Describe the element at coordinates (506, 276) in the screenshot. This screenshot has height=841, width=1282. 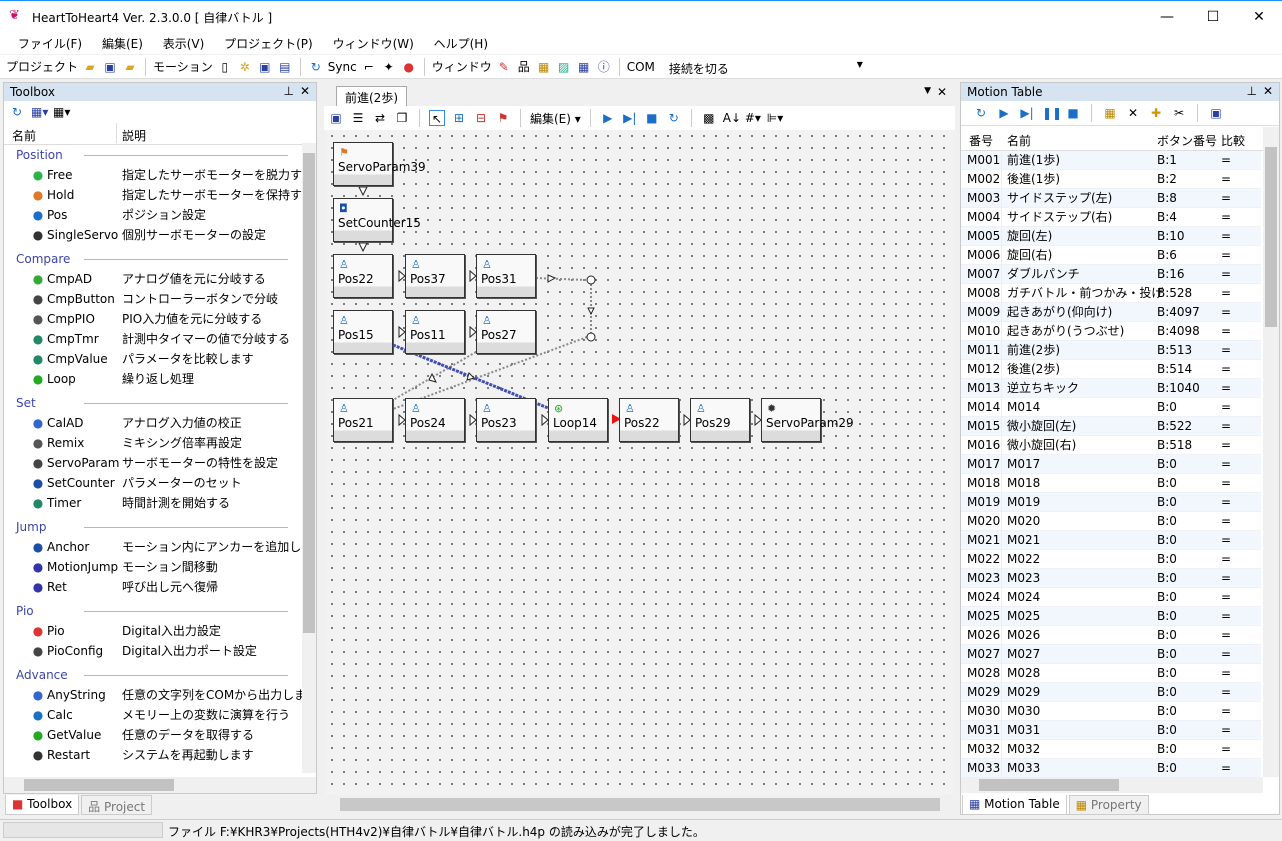
I see `flow-node: ♙ Pos31` at that location.